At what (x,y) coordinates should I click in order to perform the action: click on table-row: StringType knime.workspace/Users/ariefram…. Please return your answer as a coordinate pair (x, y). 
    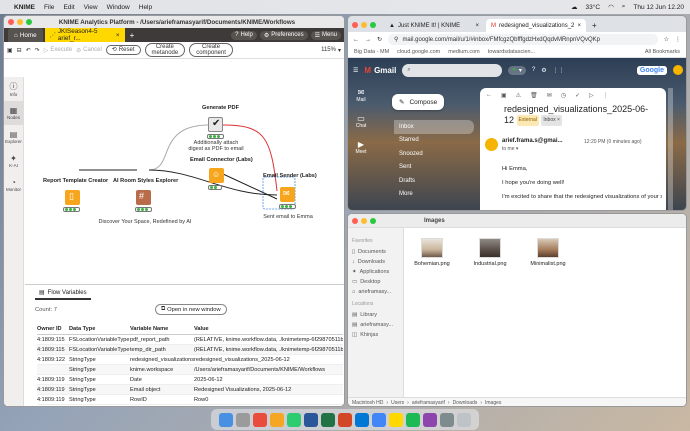
    Looking at the image, I should click on (190, 370).